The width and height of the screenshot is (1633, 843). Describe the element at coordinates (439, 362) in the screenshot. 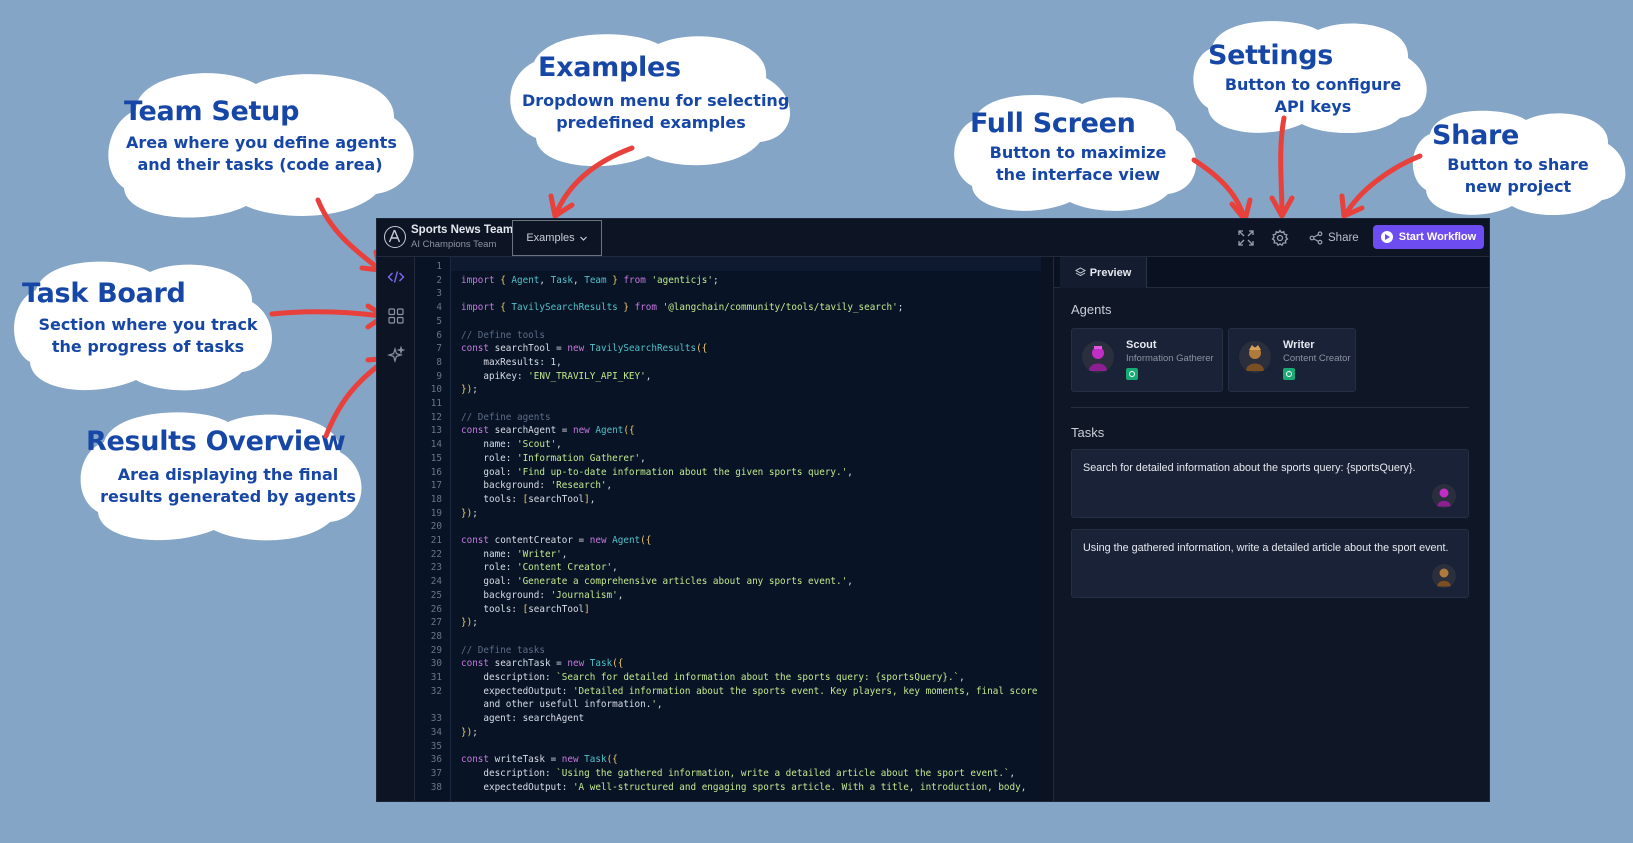

I see `line-number: 8` at that location.